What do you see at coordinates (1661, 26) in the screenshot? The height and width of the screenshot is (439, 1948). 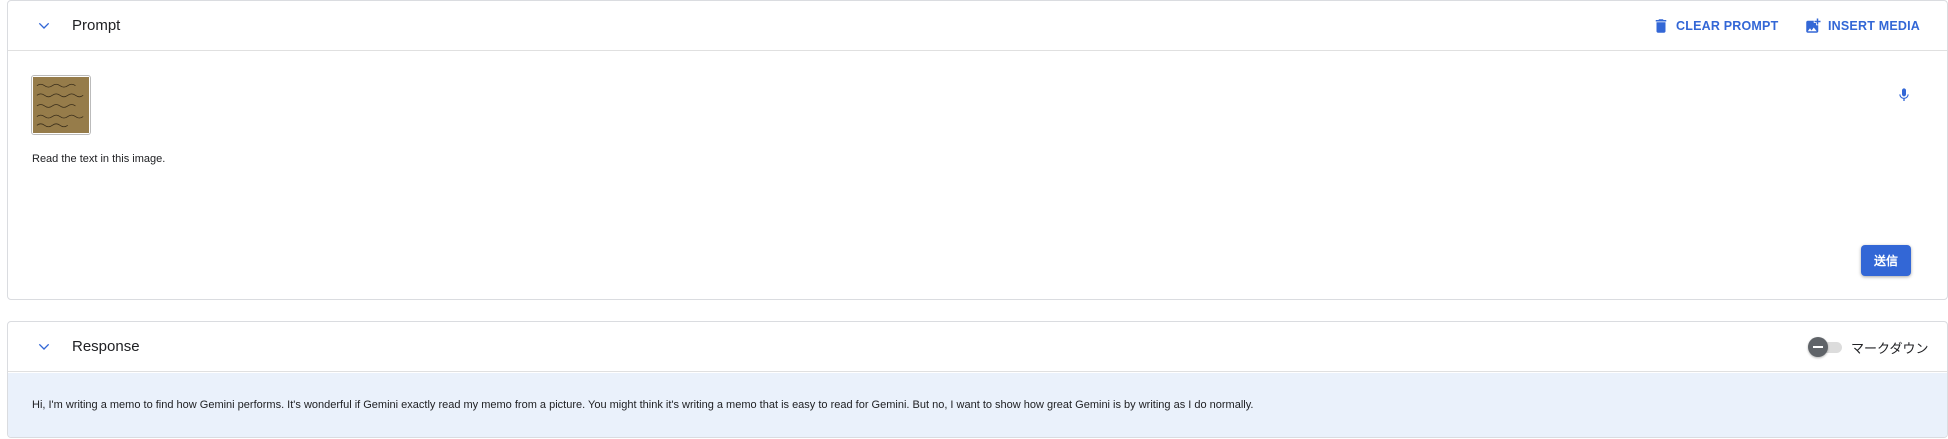 I see `trash-icon` at bounding box center [1661, 26].